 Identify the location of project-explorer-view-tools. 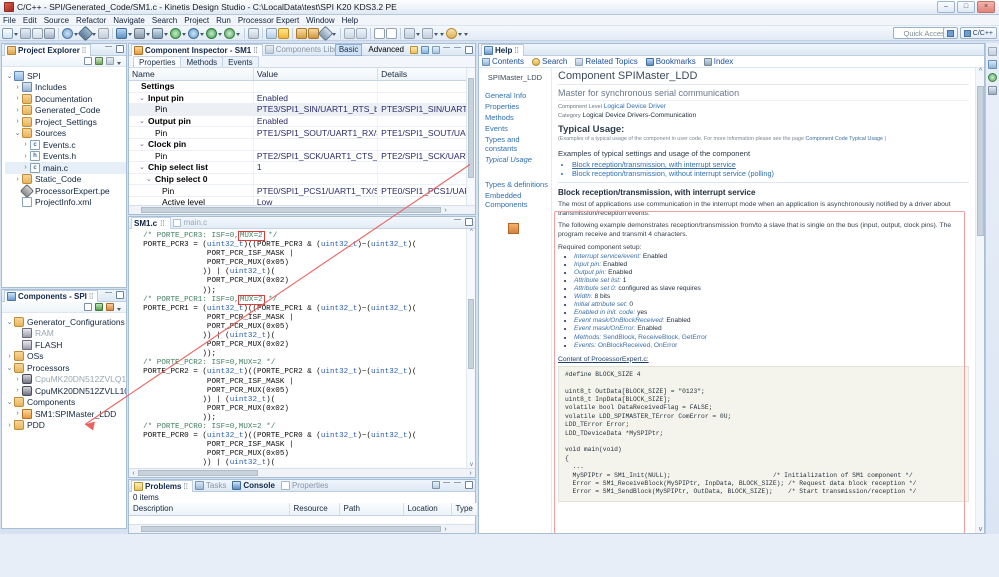
(114, 49).